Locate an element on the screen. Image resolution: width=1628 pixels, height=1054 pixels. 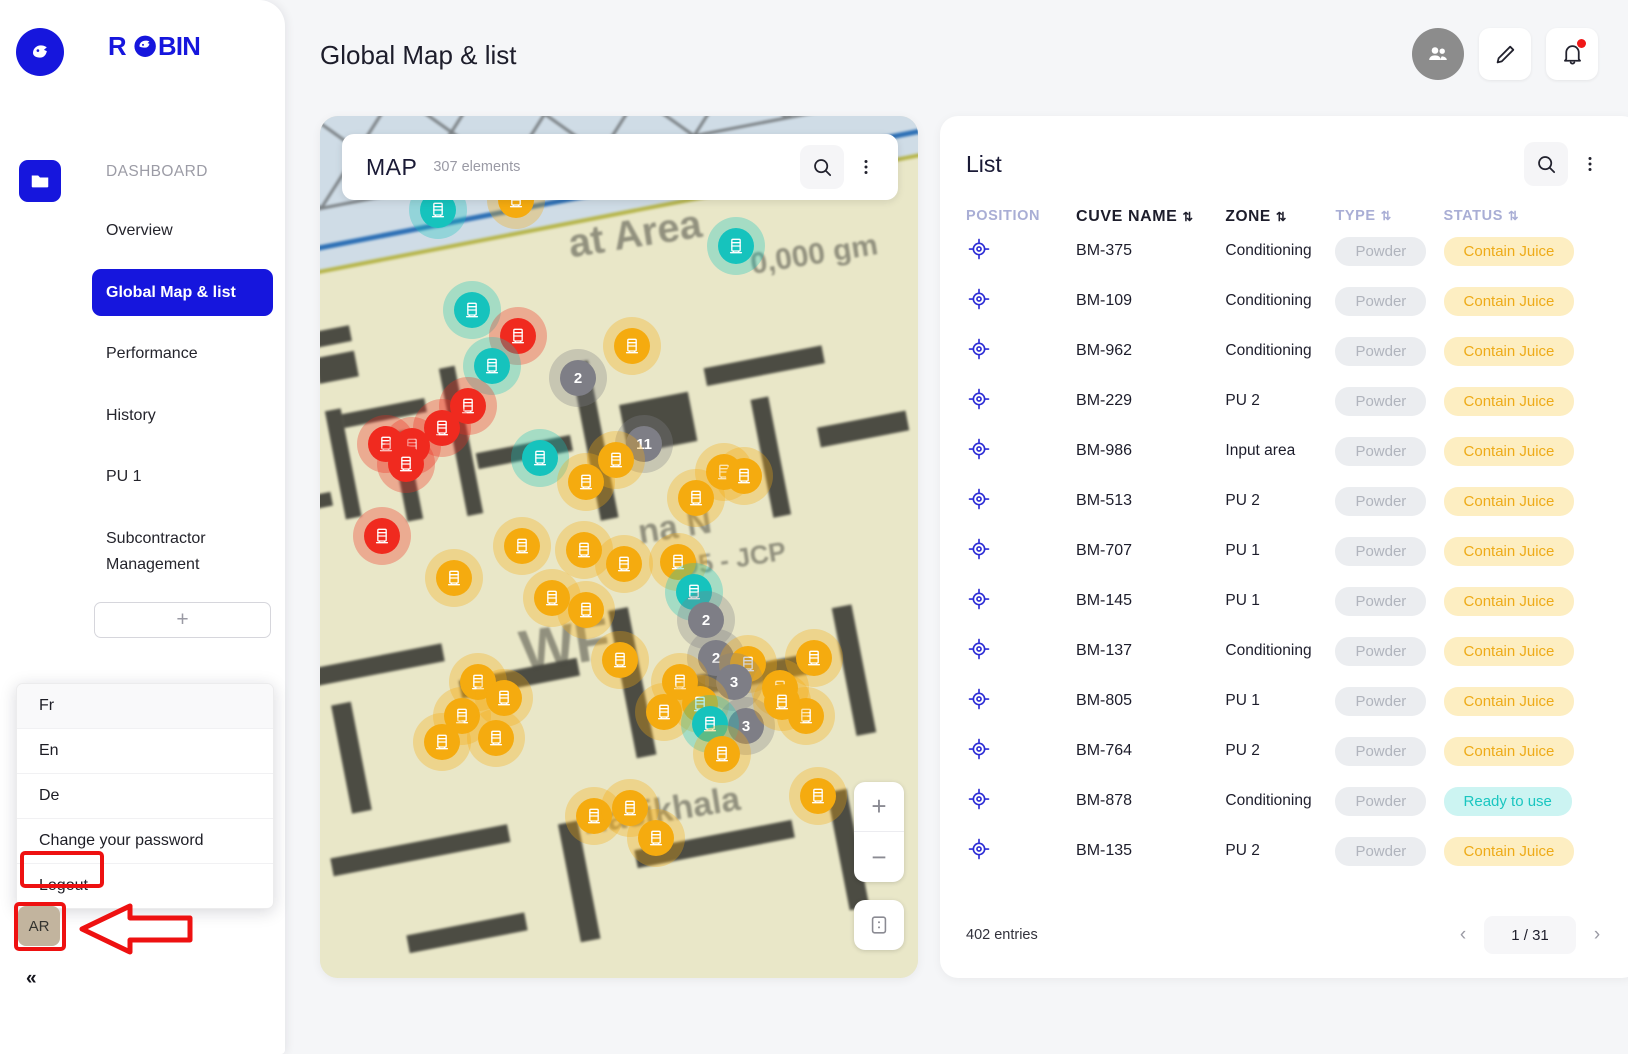
table-row: BM-229 PU 2 Powder Contain Juice is located at coordinates (1297, 401).